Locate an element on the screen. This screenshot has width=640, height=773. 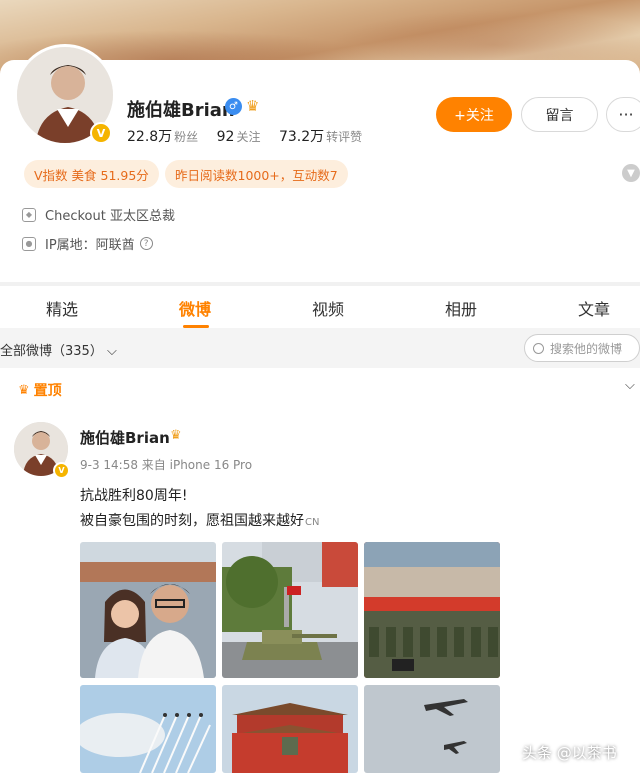
post-text-line2: 被自豪包围的时刻，愿祖国越来越好 is located at coordinates (192, 521).